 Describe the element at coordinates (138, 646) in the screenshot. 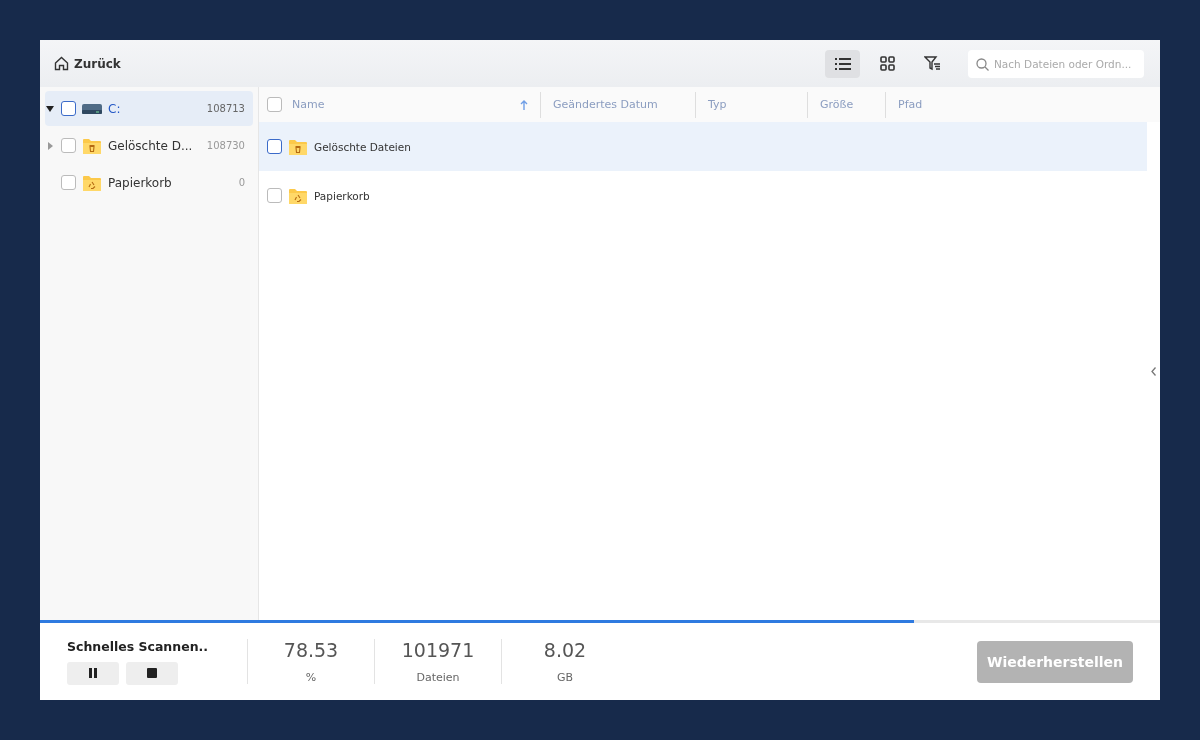

I see `scan-status: Schnelles Scannen..` at that location.